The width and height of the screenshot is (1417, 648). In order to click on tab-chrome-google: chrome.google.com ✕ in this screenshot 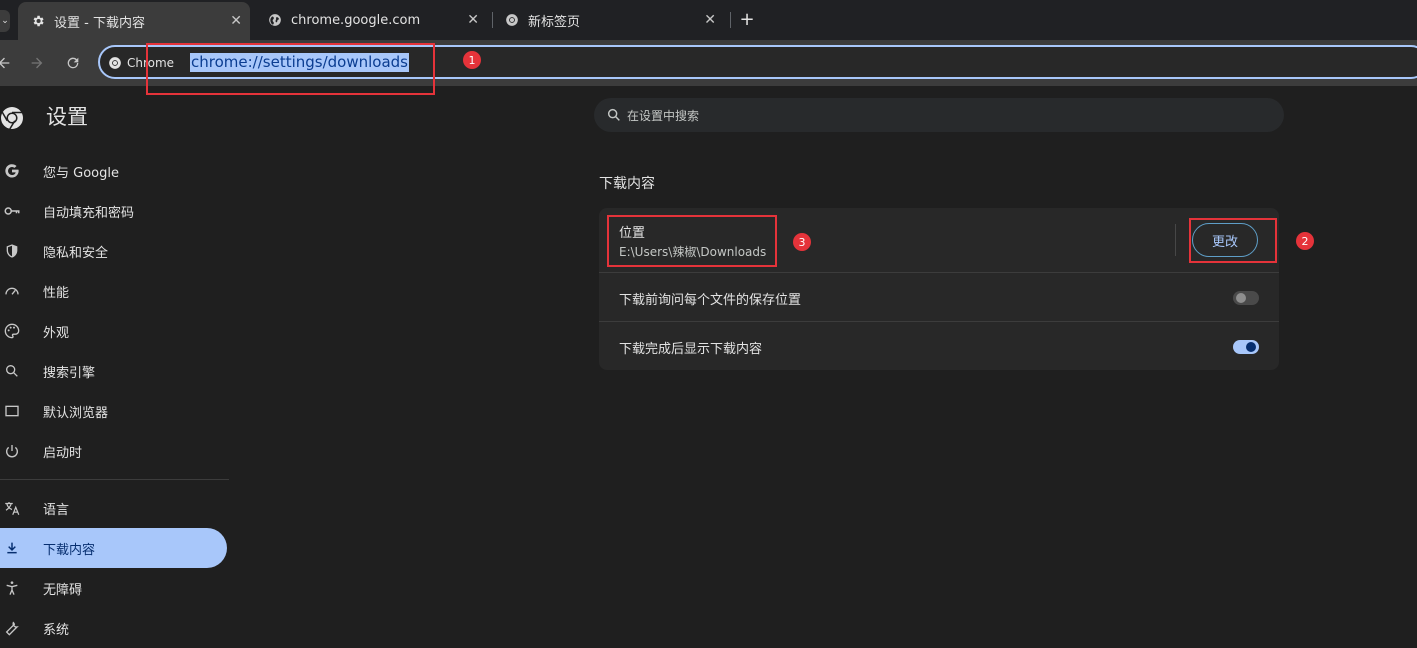, I will do `click(371, 20)`.